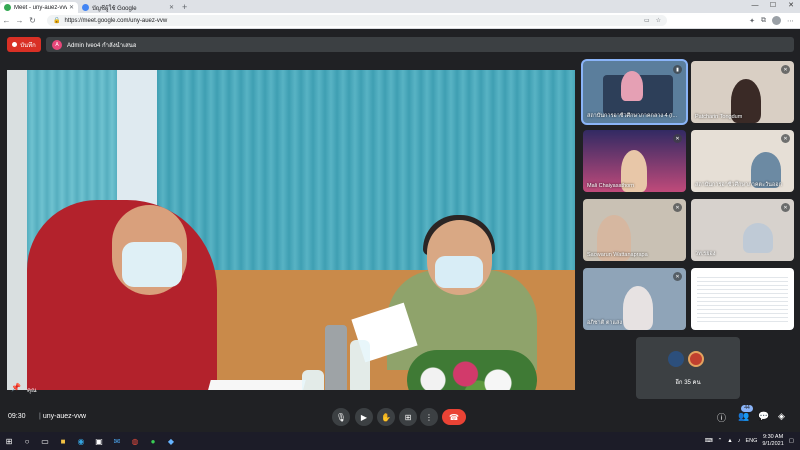  I want to click on tab-label: Meet - uny-auez-vvw, so click(40, 7).